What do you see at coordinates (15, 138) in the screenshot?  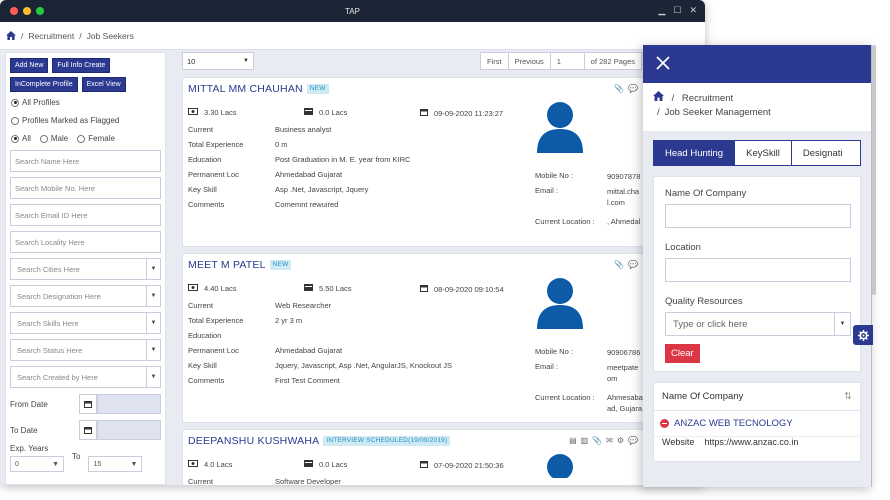 I see `radio-gender-all` at bounding box center [15, 138].